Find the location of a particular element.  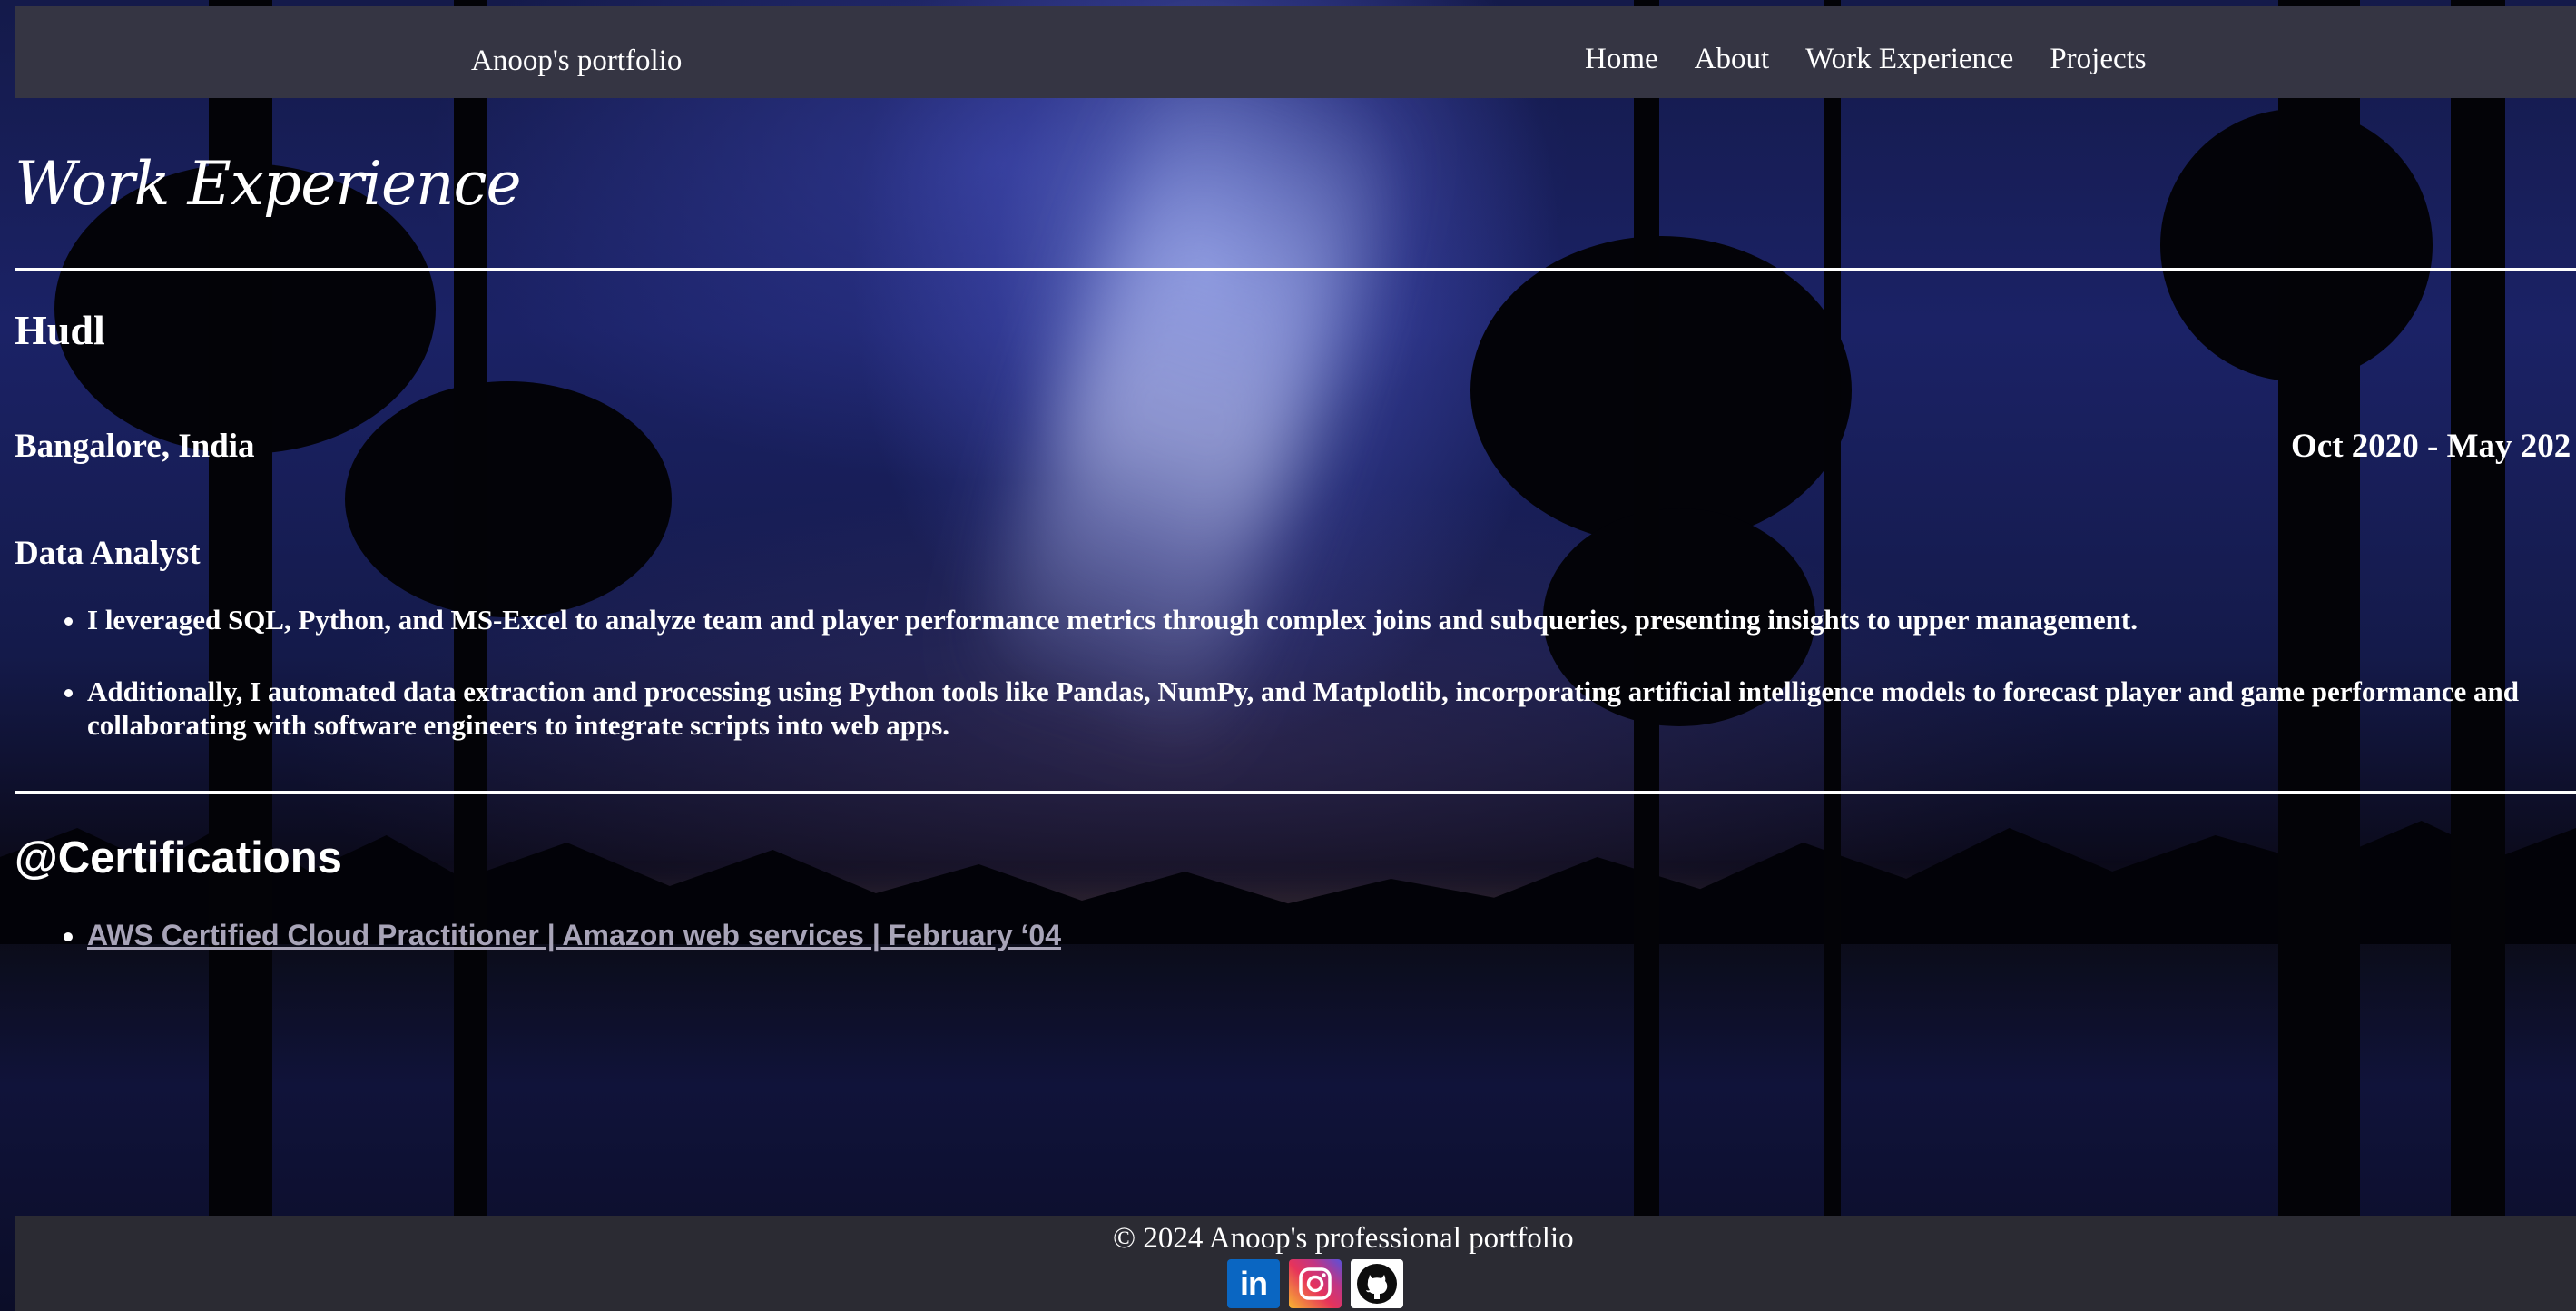

job-role: Data Analyst is located at coordinates (108, 553).